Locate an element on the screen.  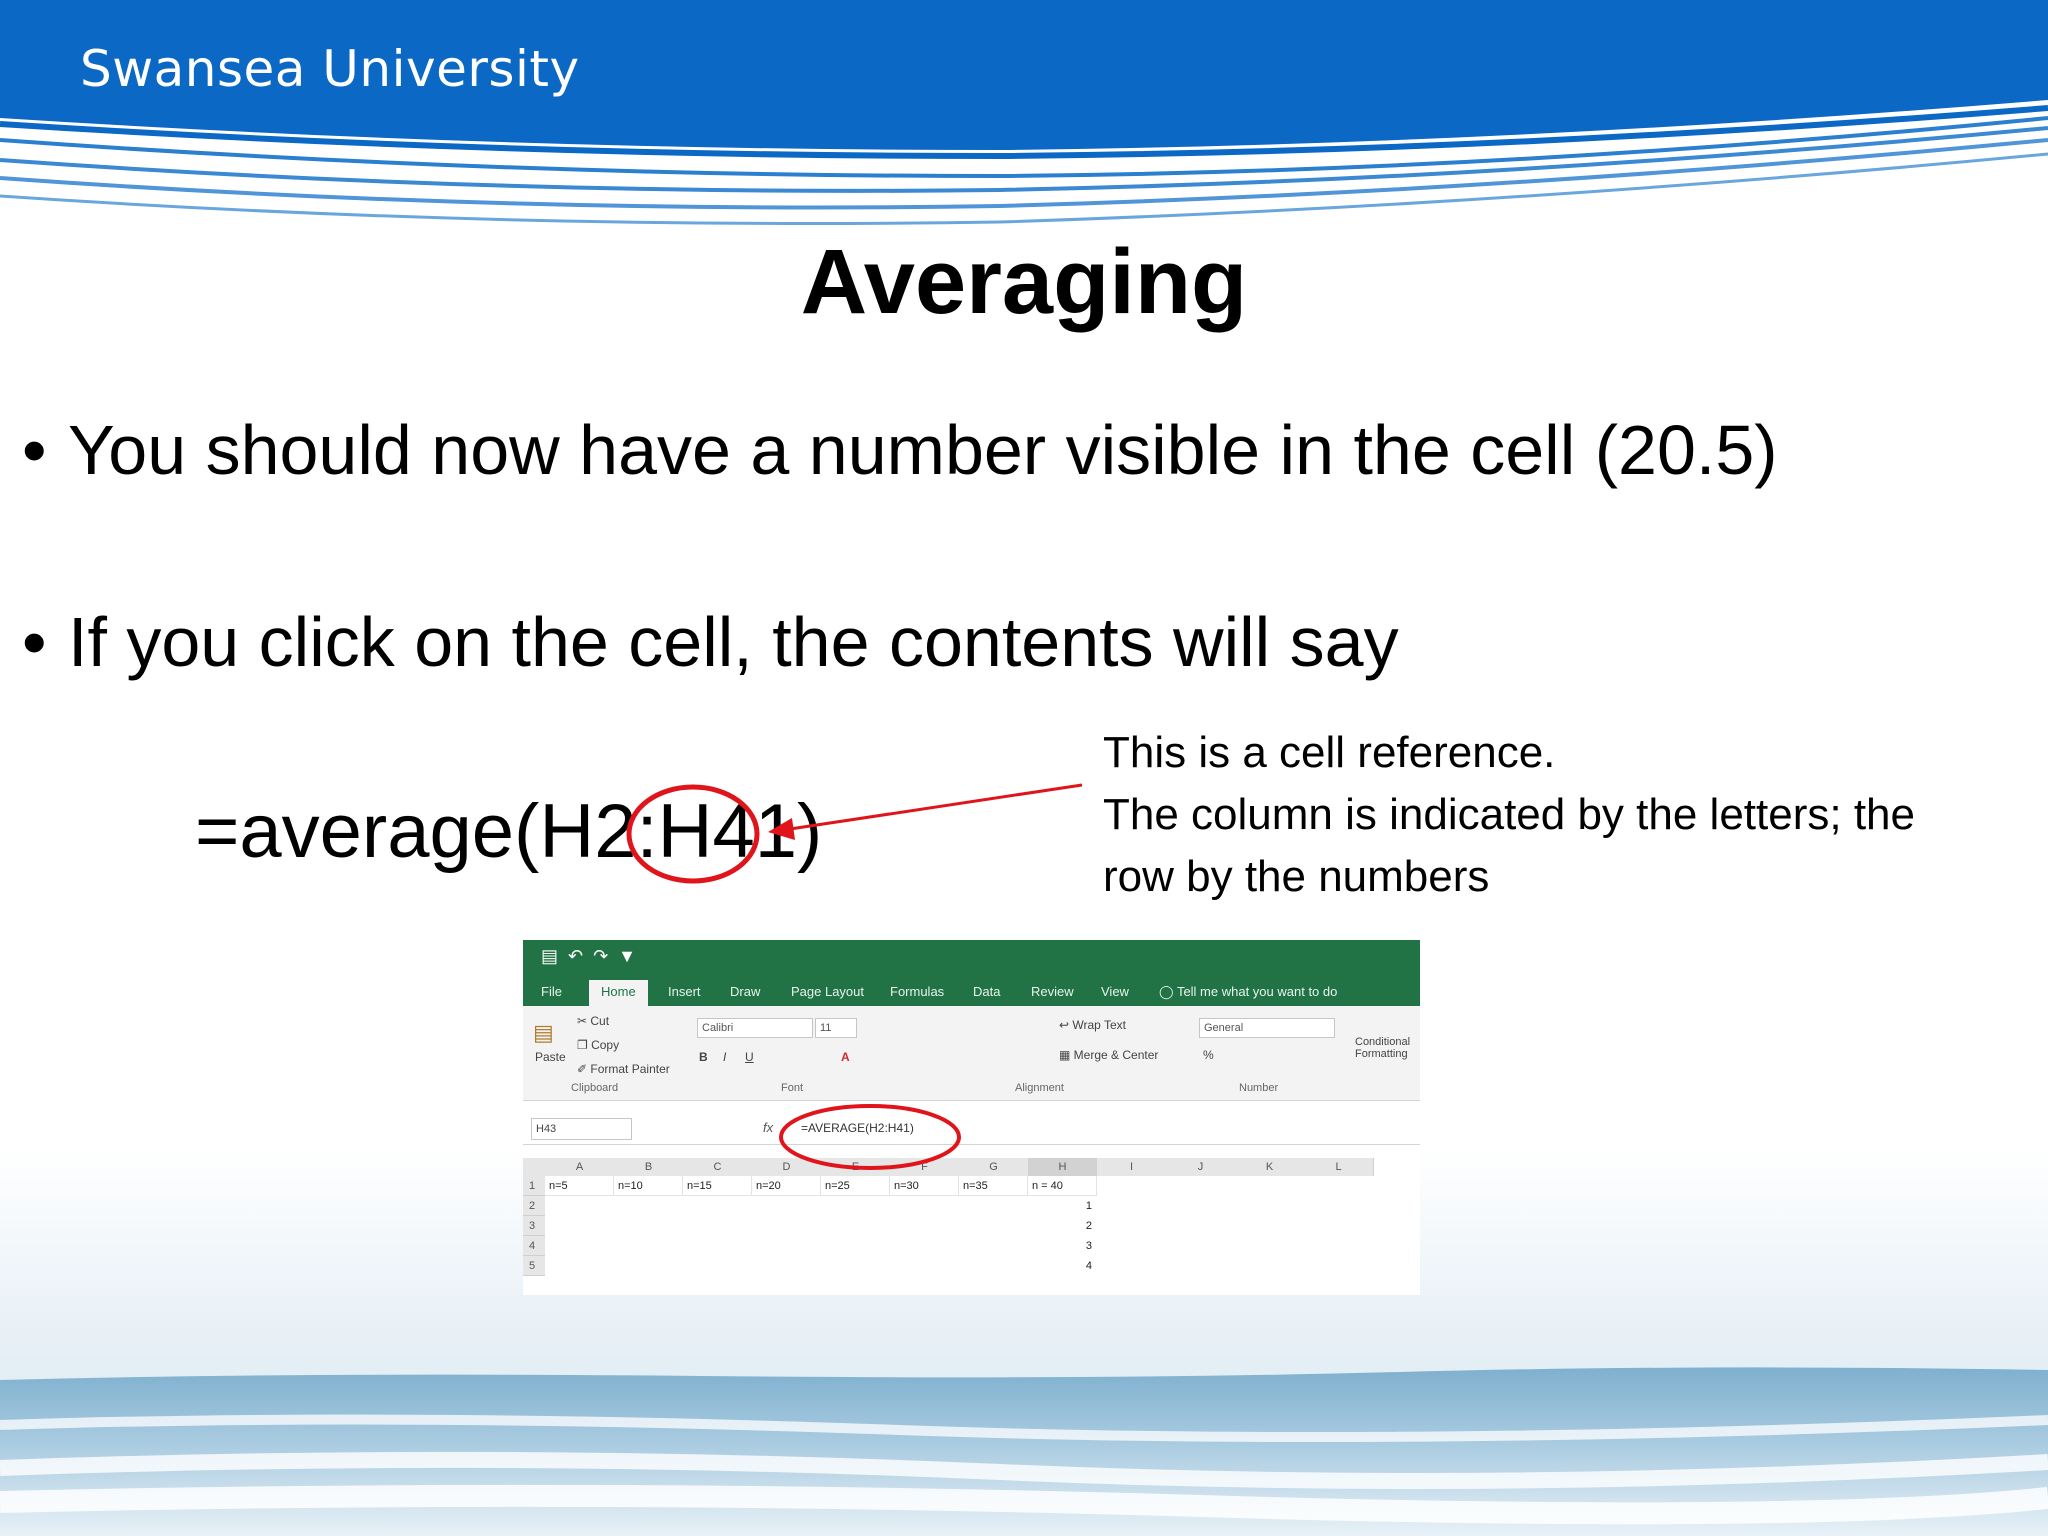
column-header-k: K is located at coordinates (1270, 1167).